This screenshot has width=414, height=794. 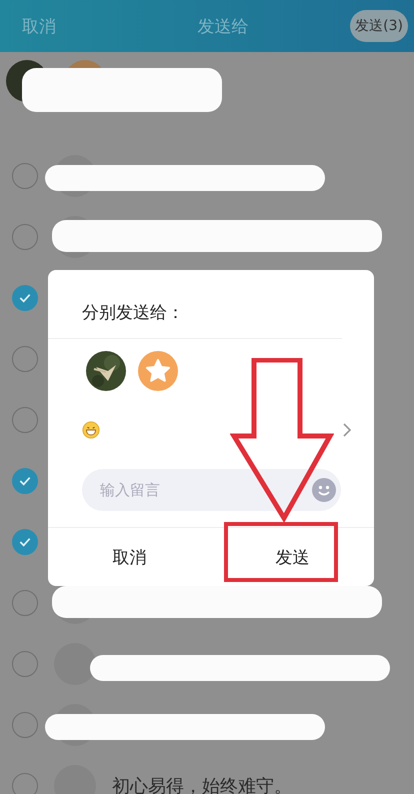 I want to click on dialog-title: 分别发送给：, so click(x=195, y=304).